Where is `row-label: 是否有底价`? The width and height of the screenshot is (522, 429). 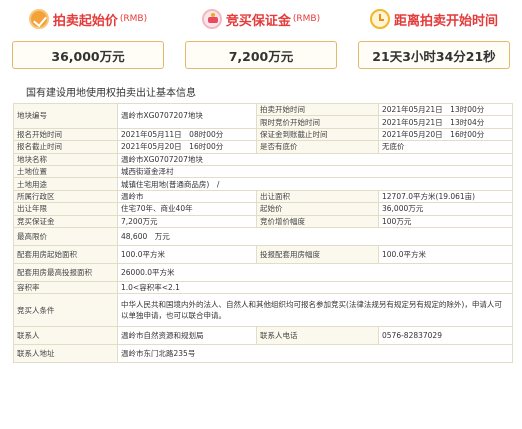 row-label: 是否有底价 is located at coordinates (317, 147).